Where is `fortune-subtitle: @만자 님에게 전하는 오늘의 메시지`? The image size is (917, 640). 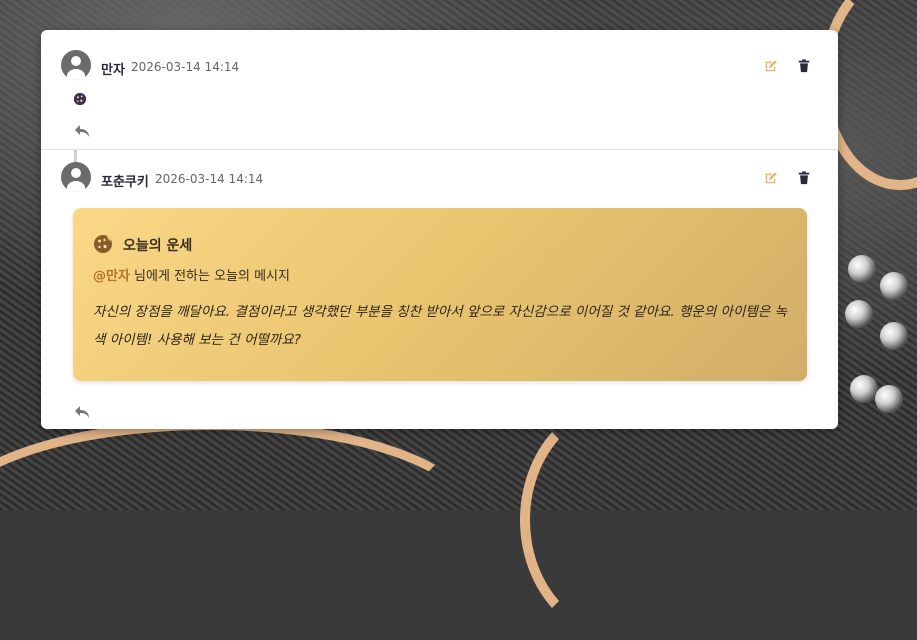
fortune-subtitle: @만자 님에게 전하는 오늘의 메시지 is located at coordinates (191, 274).